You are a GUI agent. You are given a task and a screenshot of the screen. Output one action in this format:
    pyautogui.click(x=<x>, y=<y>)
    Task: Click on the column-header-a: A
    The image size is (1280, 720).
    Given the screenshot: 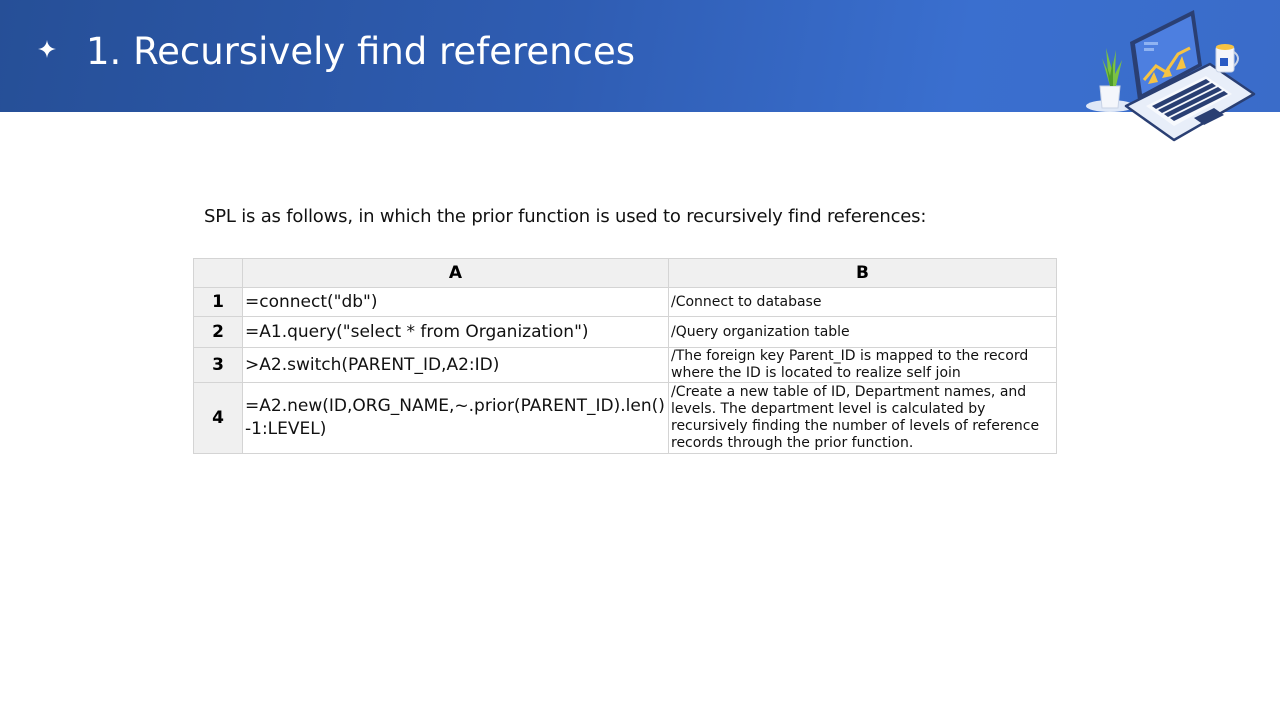 What is the action you would take?
    pyautogui.click(x=455, y=273)
    